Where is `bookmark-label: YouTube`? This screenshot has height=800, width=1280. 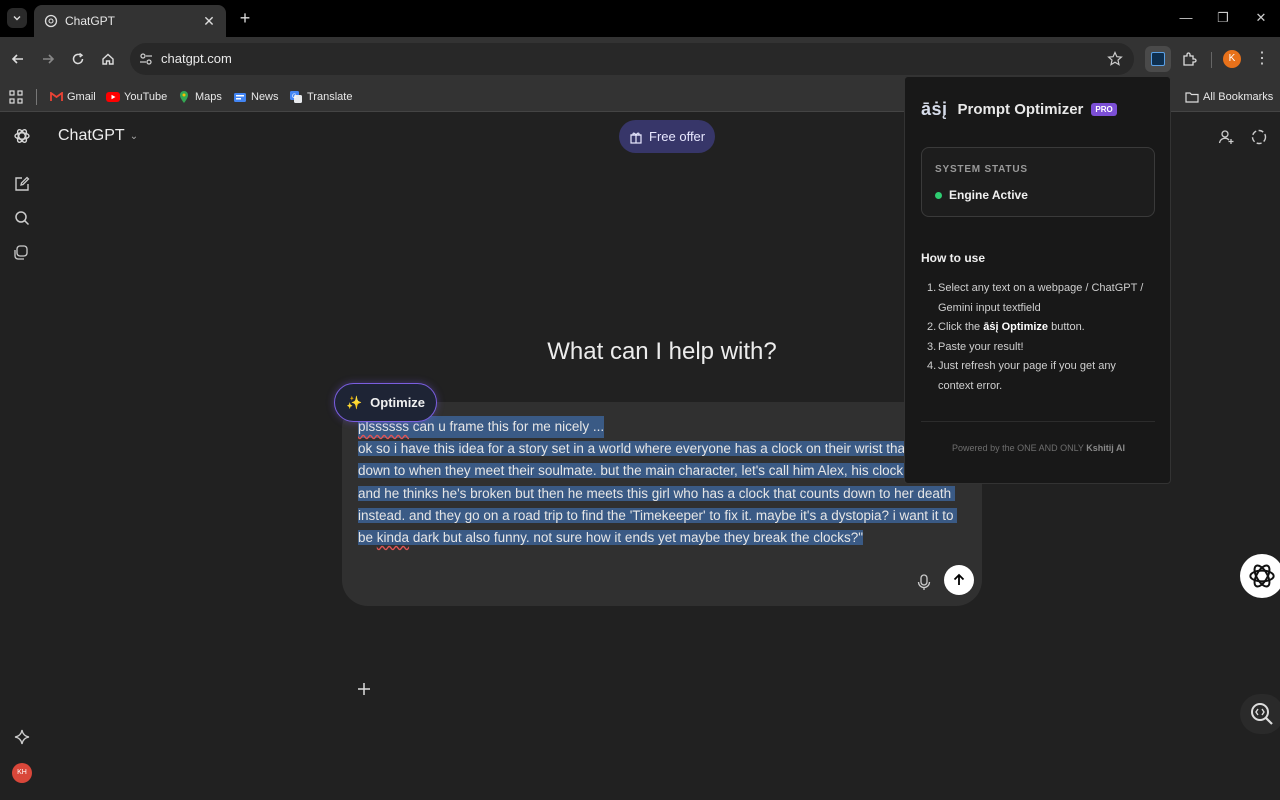
bookmark-label: YouTube is located at coordinates (146, 97).